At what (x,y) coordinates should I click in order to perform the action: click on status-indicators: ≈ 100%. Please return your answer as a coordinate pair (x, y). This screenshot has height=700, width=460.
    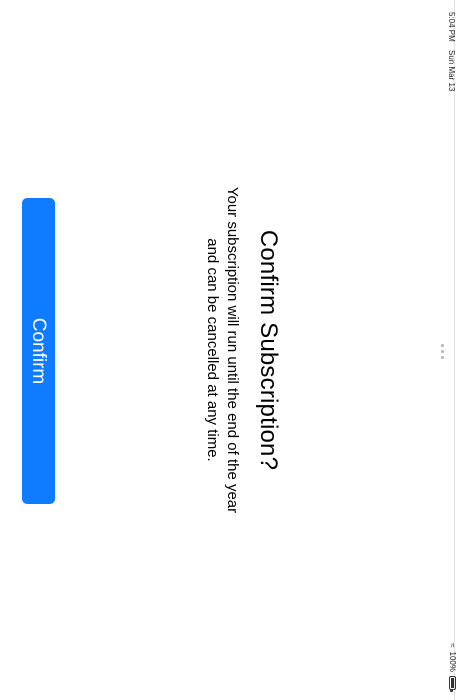
    Looking at the image, I should click on (453, 666).